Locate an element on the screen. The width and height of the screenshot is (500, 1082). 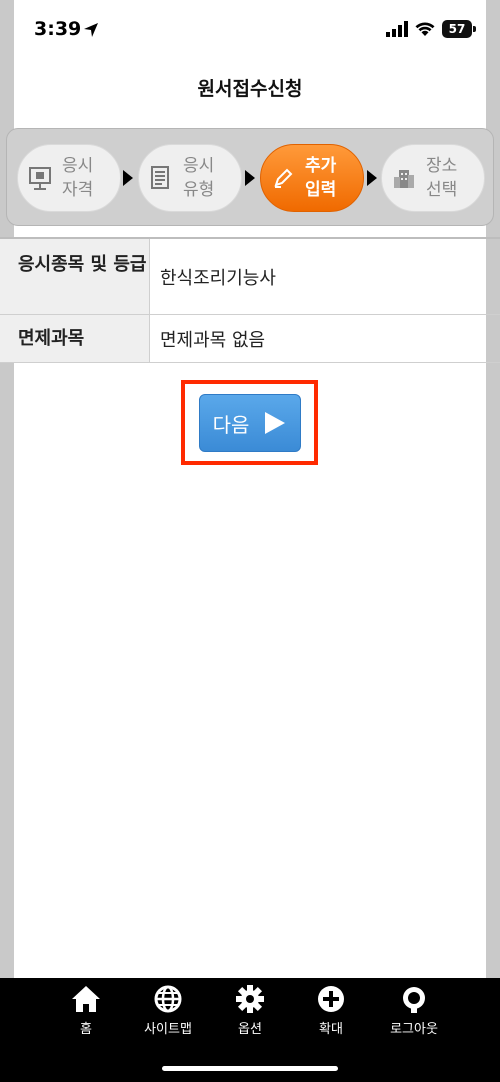
battery-icon: 57 is located at coordinates (459, 29).